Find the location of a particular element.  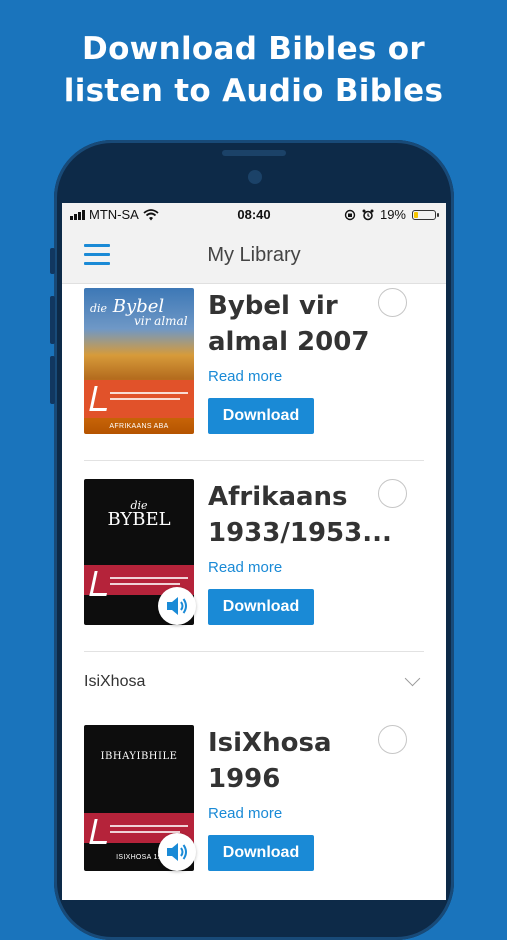

battery-icon is located at coordinates (425, 214).